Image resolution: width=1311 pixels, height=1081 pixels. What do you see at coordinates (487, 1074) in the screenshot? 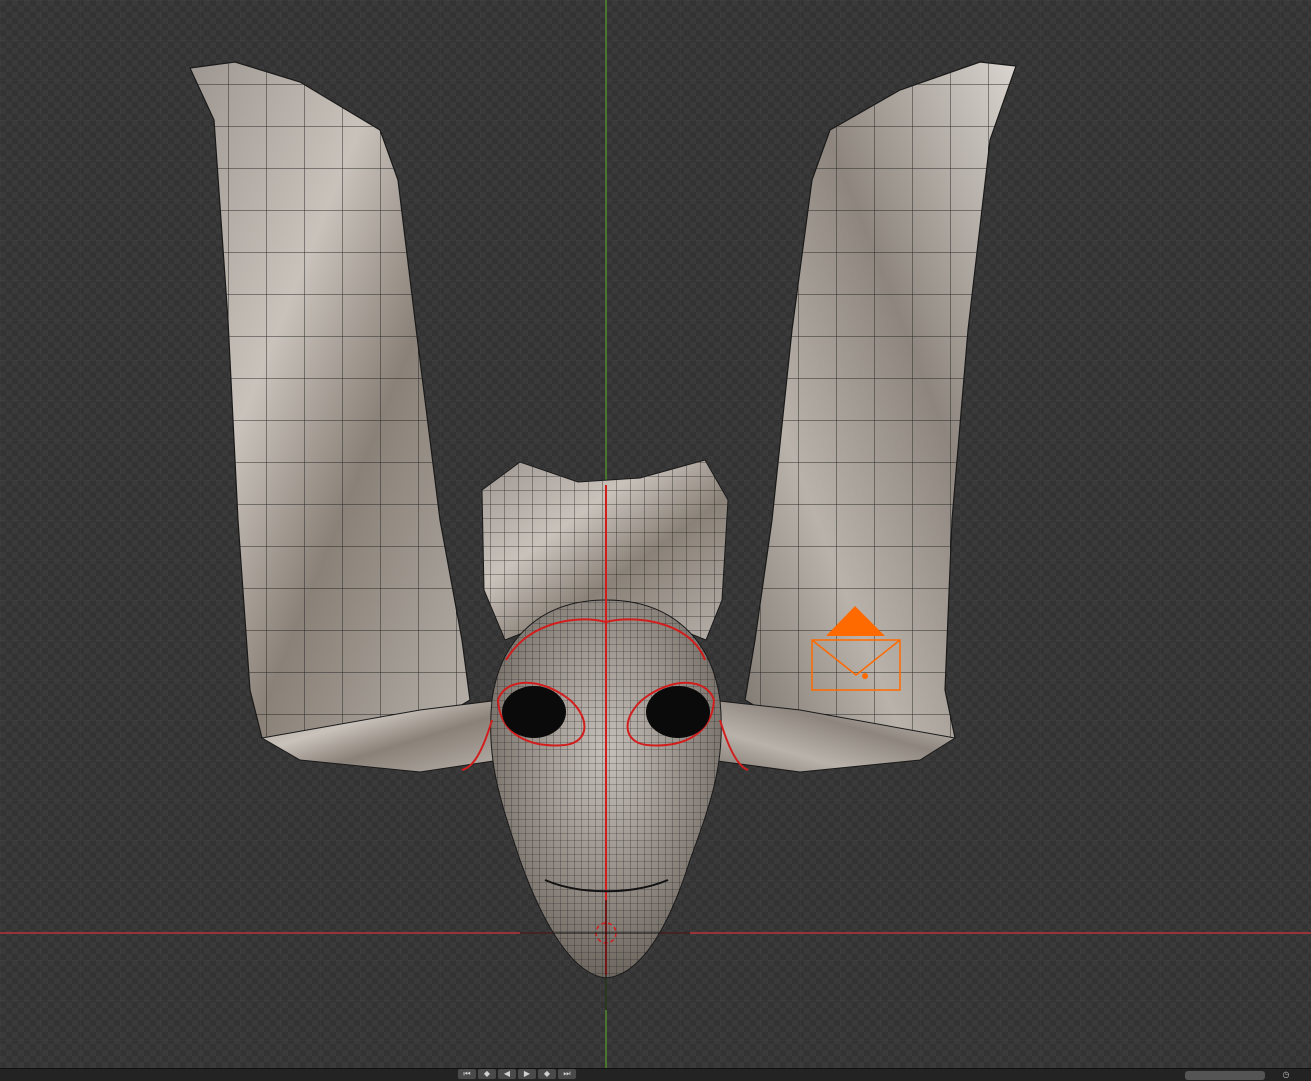
I see `keyframe-prev-button: ◆` at bounding box center [487, 1074].